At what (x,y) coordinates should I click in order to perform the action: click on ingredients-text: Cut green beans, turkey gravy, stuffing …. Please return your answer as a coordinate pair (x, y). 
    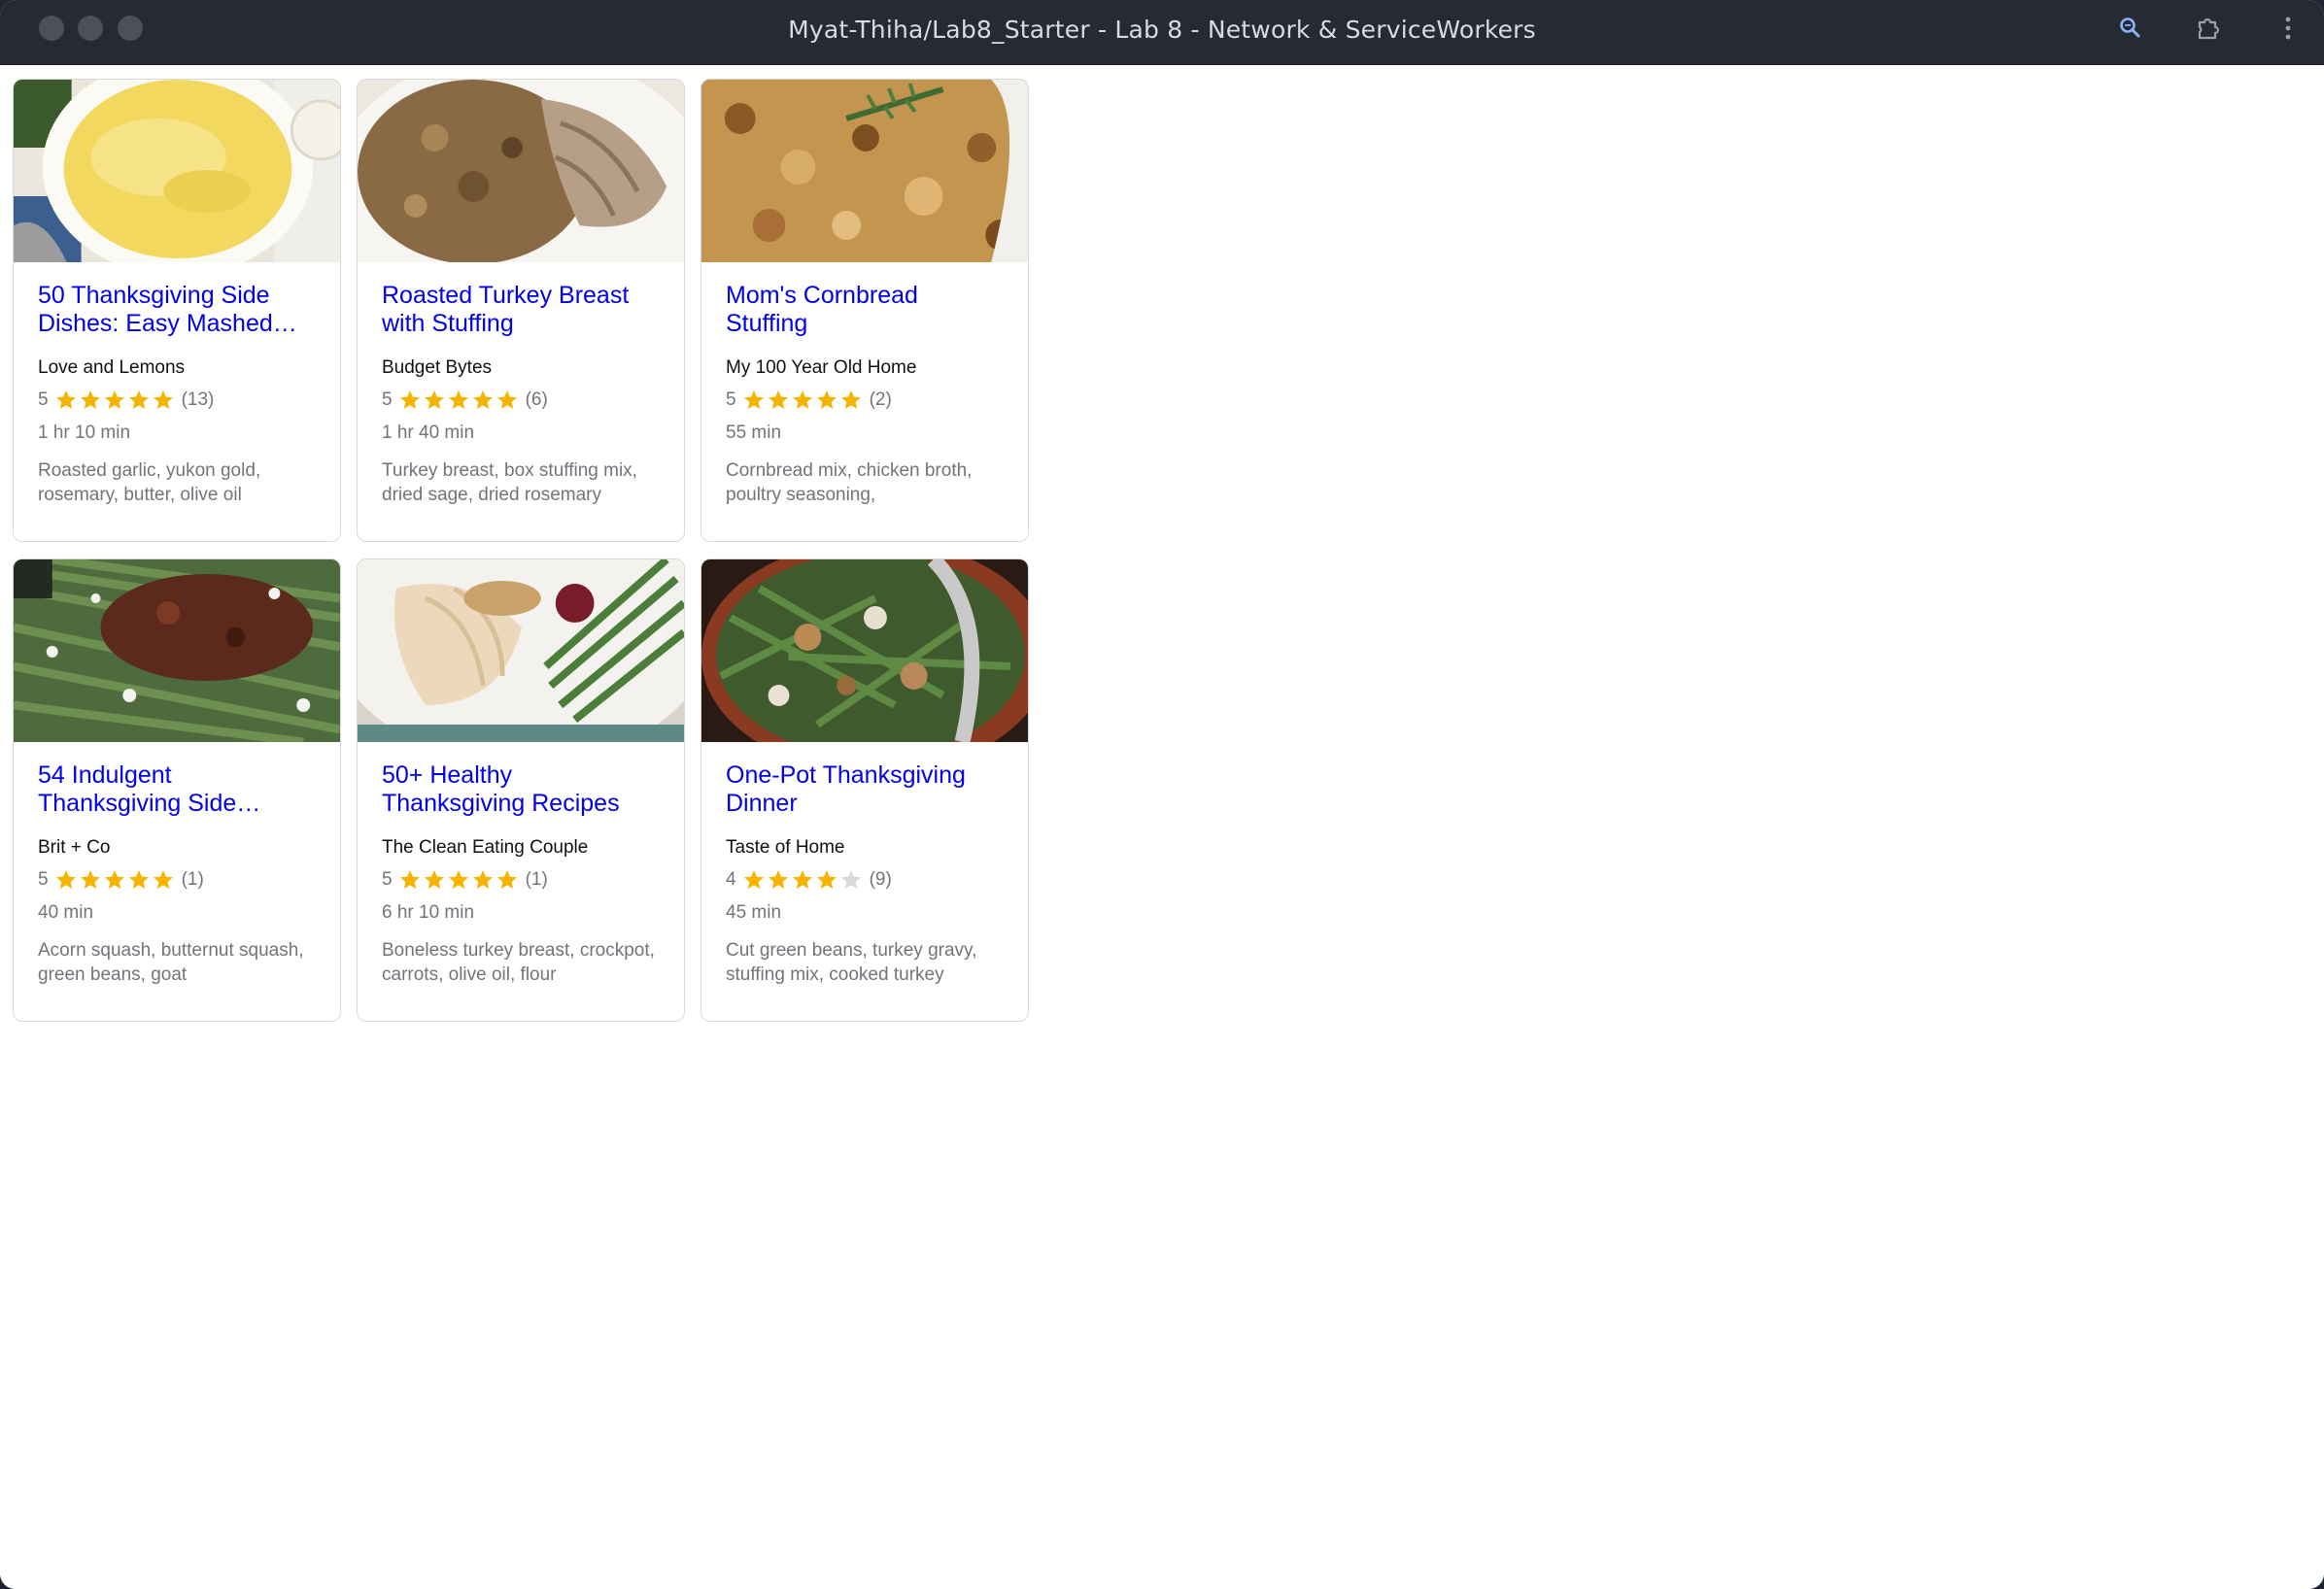
    Looking at the image, I should click on (852, 963).